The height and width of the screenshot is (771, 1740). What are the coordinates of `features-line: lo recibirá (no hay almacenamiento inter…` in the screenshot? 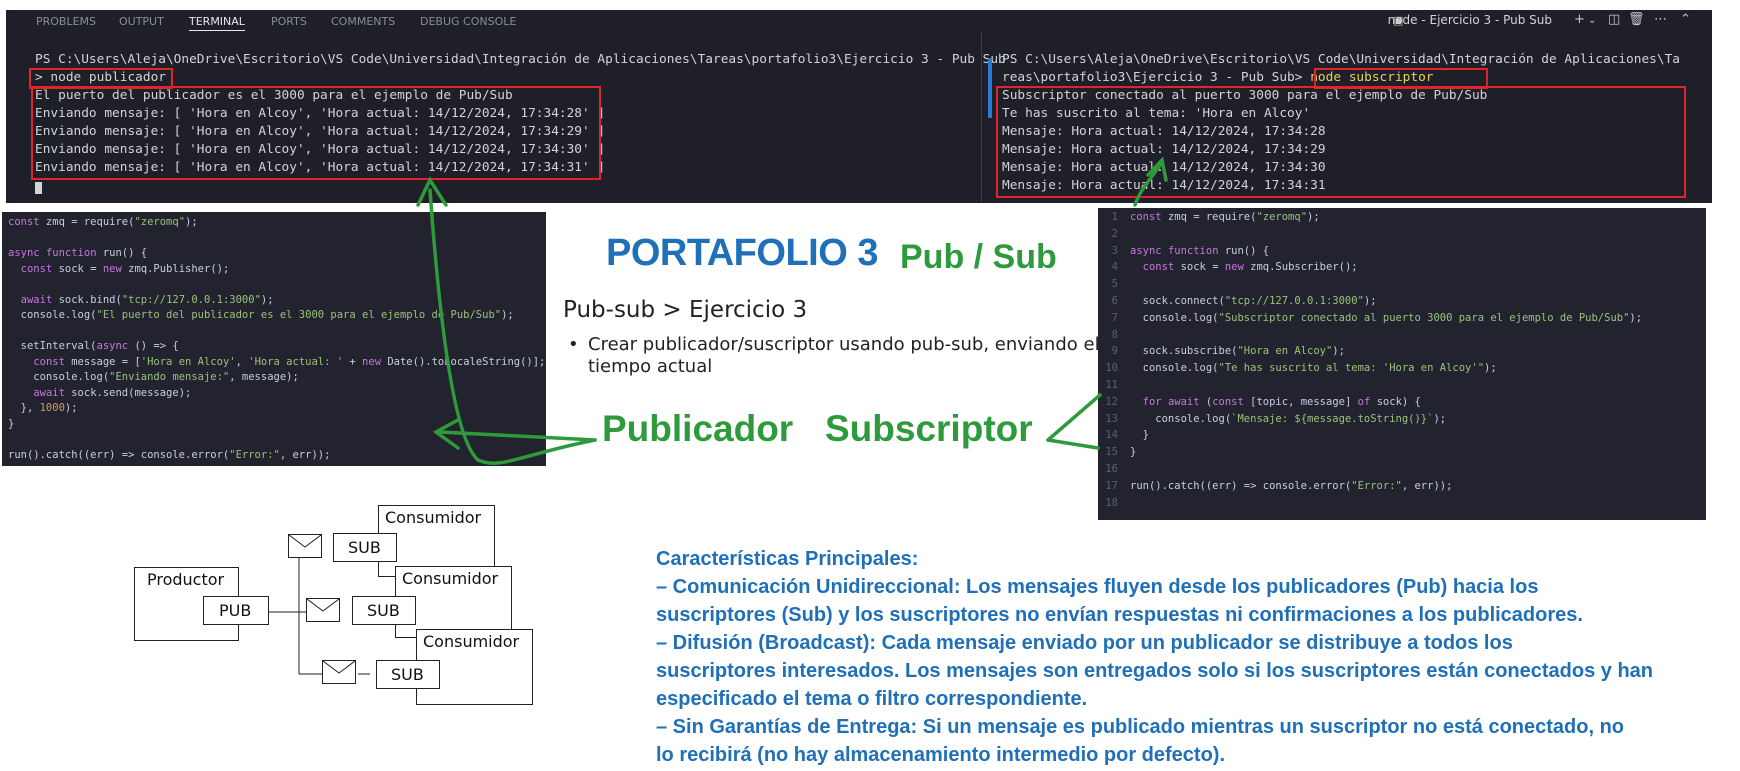 It's located at (941, 755).